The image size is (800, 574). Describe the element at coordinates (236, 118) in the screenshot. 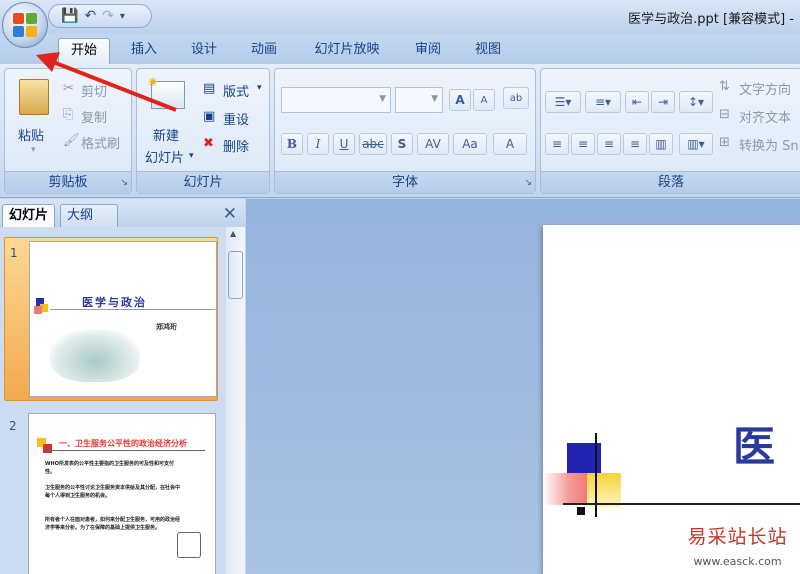

I see `reset-button: 重设` at that location.